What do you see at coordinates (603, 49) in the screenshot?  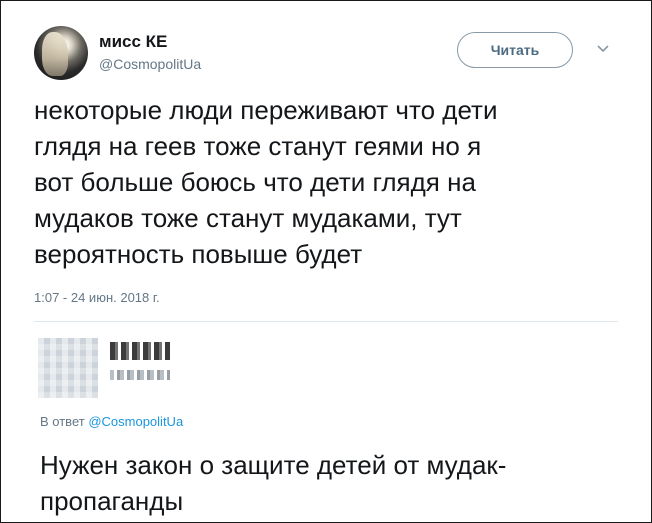 I see `chevron-down-icon` at bounding box center [603, 49].